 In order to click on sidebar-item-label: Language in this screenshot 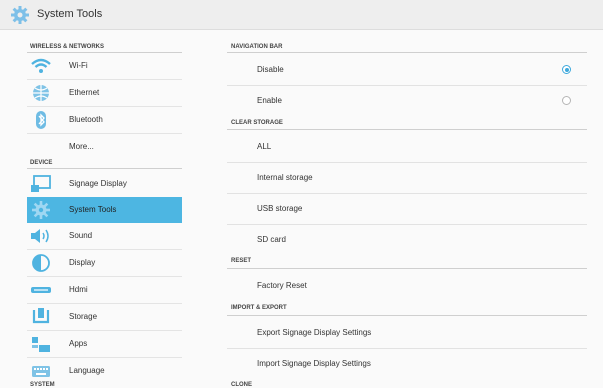, I will do `click(87, 370)`.